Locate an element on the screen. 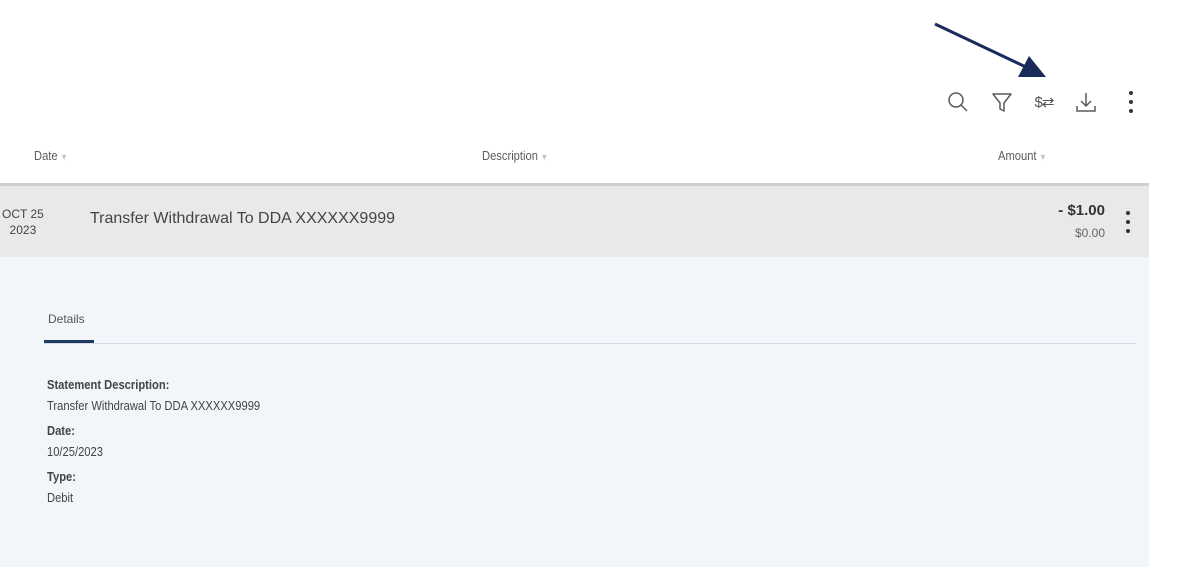 The height and width of the screenshot is (567, 1179). currency-exchange-button: $⇄ is located at coordinates (1044, 102).